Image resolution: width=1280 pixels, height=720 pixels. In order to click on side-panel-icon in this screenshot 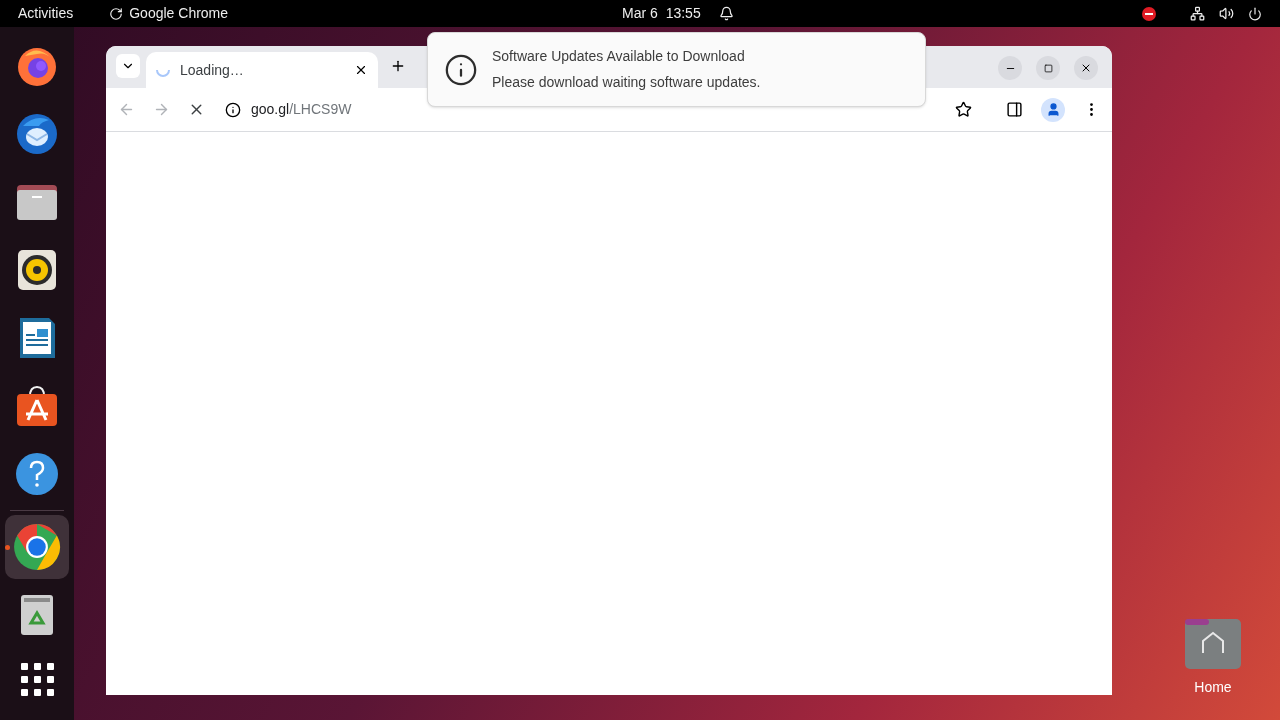, I will do `click(1014, 109)`.